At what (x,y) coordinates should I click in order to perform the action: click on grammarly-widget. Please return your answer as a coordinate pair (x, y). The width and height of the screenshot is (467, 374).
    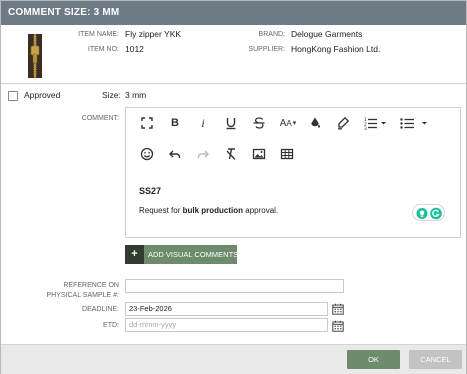
    Looking at the image, I should click on (428, 212).